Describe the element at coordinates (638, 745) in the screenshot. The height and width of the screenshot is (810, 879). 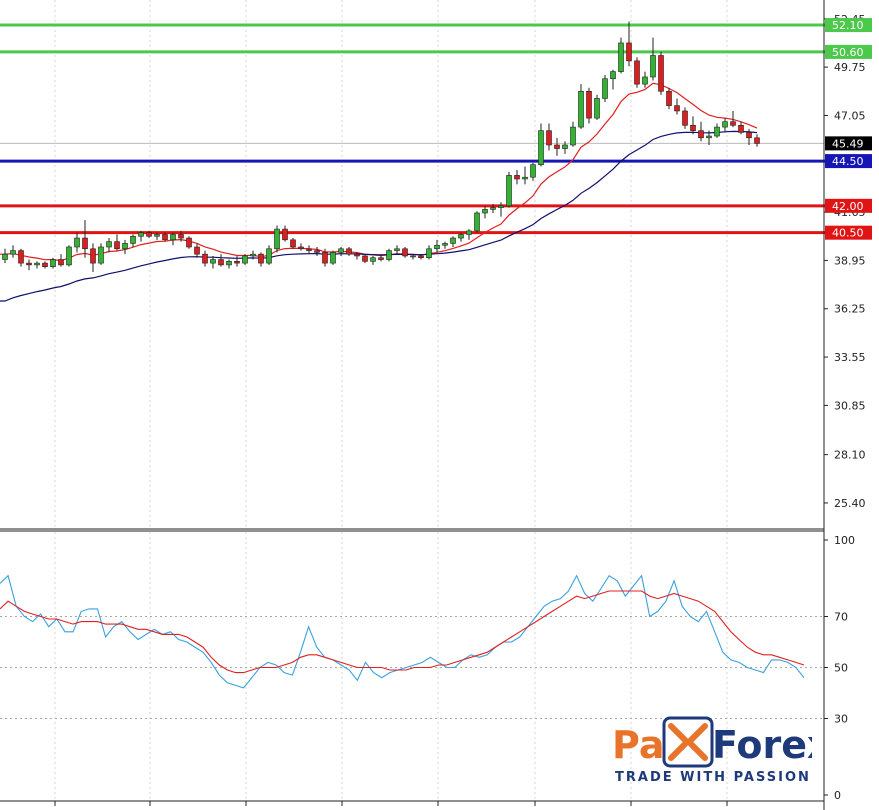
I see `logo-pa: Pa` at that location.